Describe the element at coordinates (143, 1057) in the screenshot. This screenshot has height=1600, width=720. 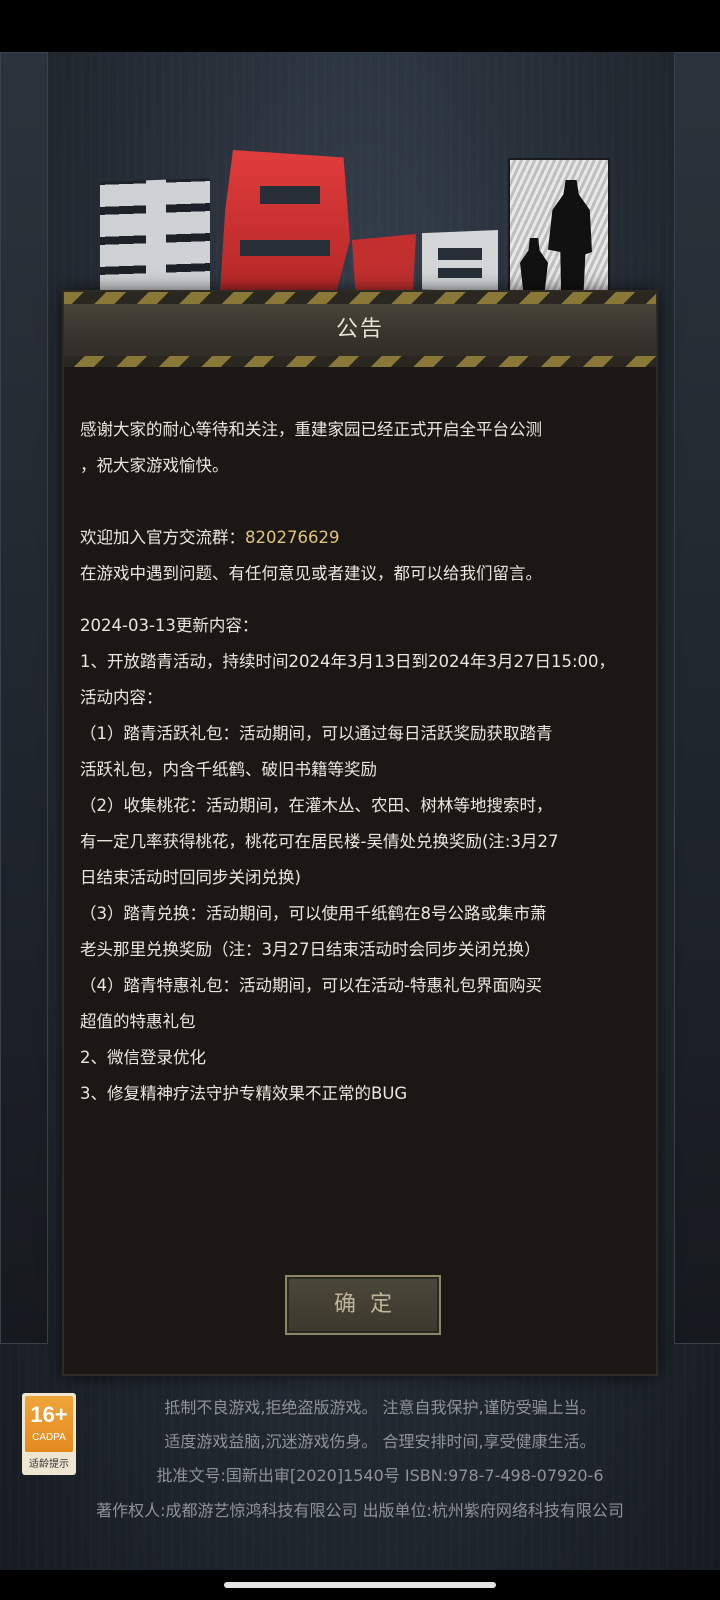
I see `update-line: 2、微信登录优化` at that location.